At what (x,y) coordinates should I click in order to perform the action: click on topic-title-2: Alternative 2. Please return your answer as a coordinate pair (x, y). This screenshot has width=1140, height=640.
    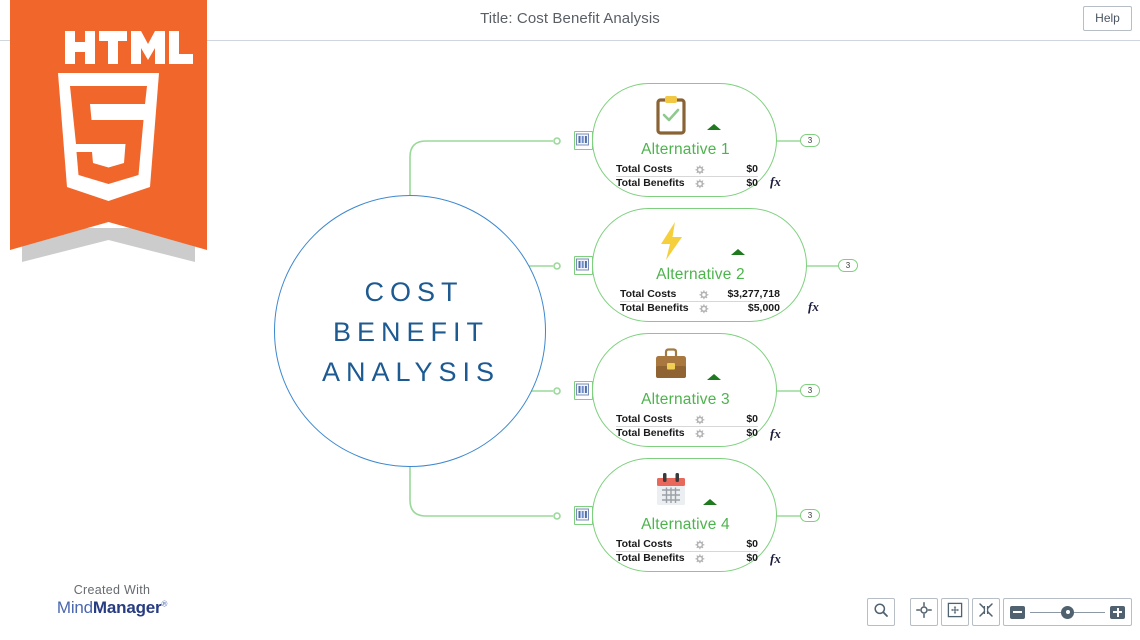
    Looking at the image, I should click on (700, 274).